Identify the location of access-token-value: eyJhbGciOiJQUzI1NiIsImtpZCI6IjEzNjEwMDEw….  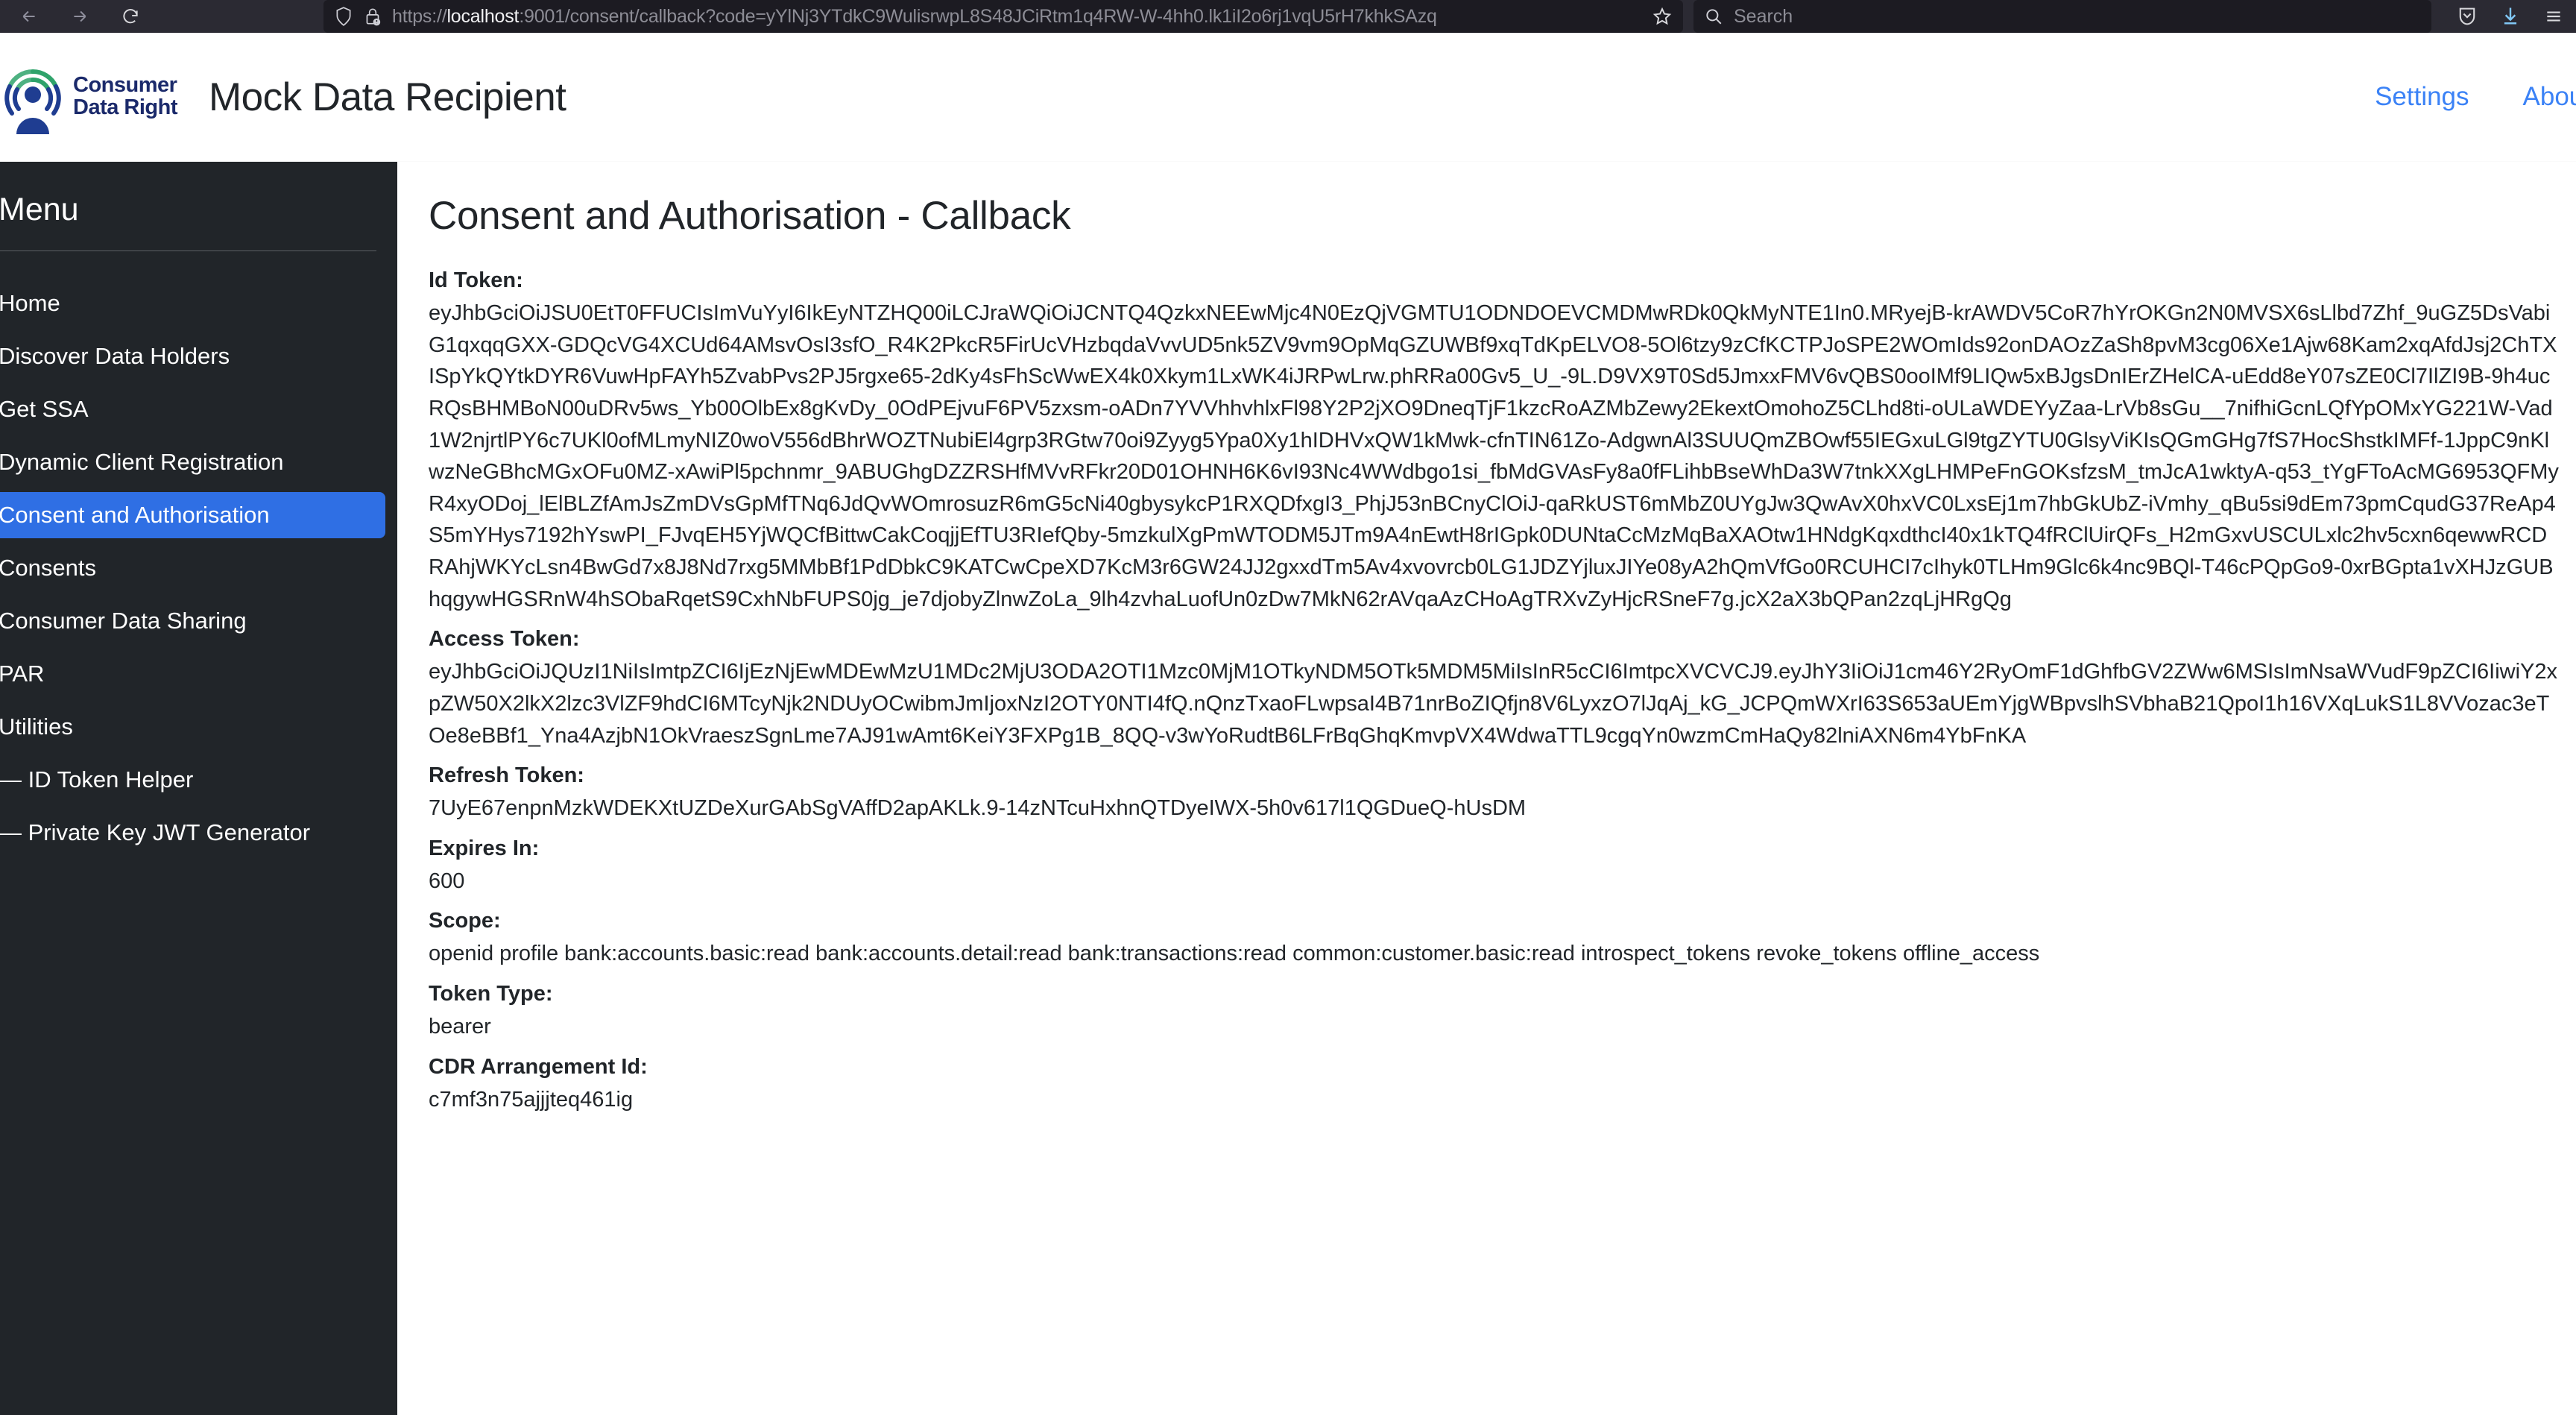
(1493, 704).